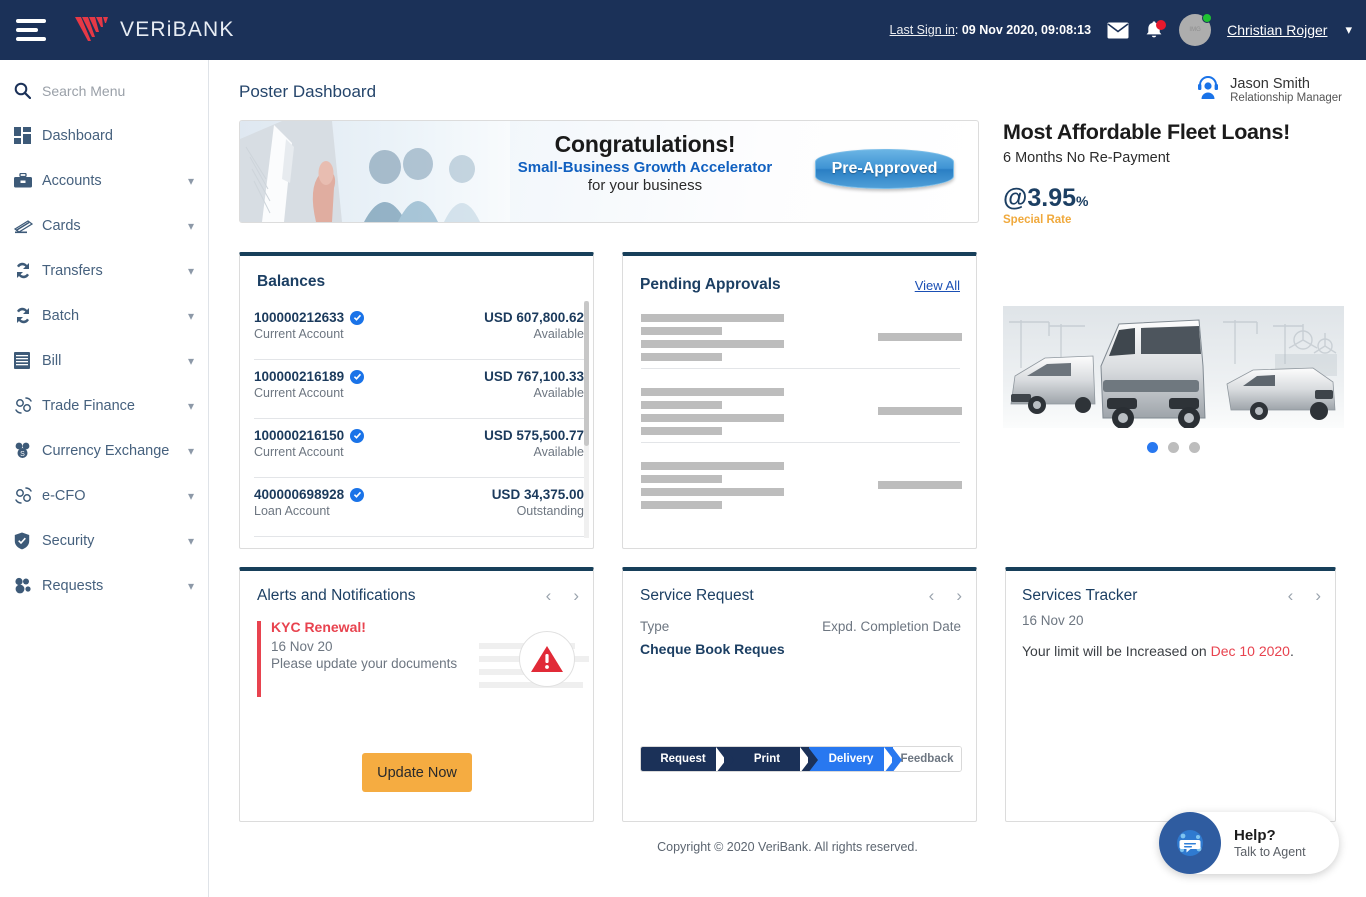 The height and width of the screenshot is (897, 1366). What do you see at coordinates (937, 285) in the screenshot?
I see `view-all-link: View All` at bounding box center [937, 285].